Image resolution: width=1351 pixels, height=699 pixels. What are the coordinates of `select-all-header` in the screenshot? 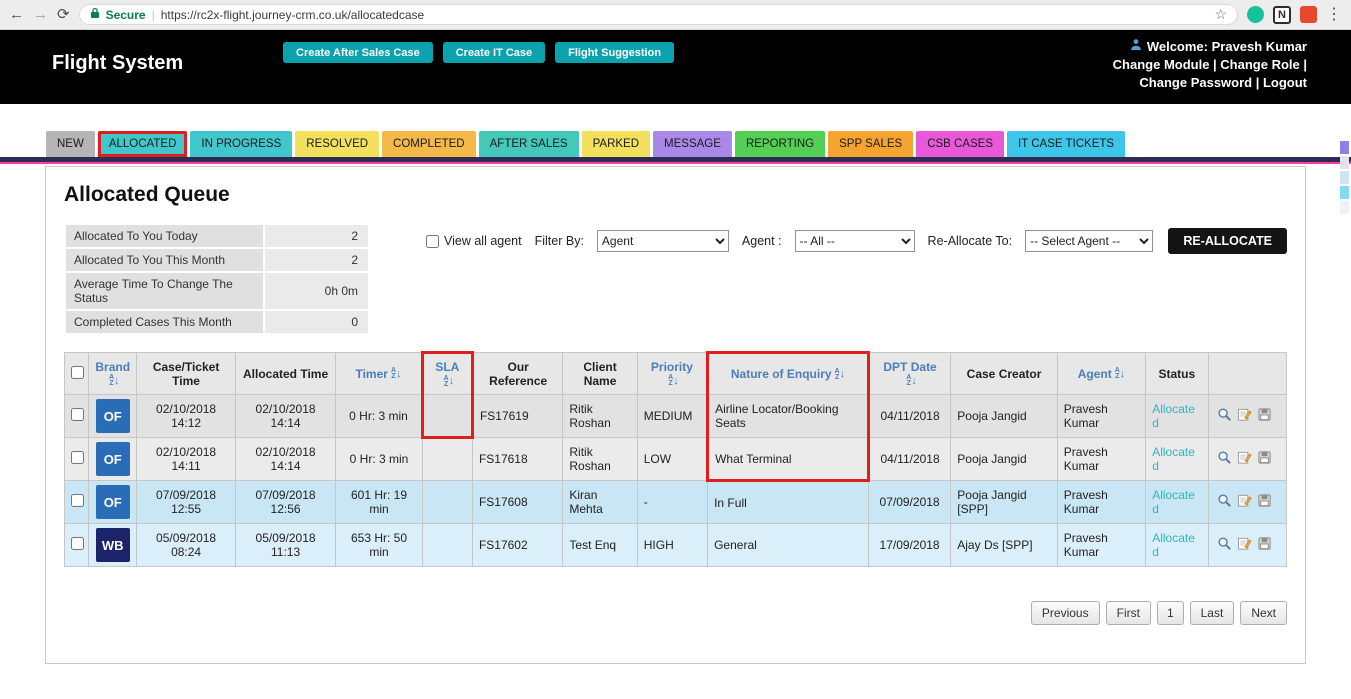 It's located at (76, 373).